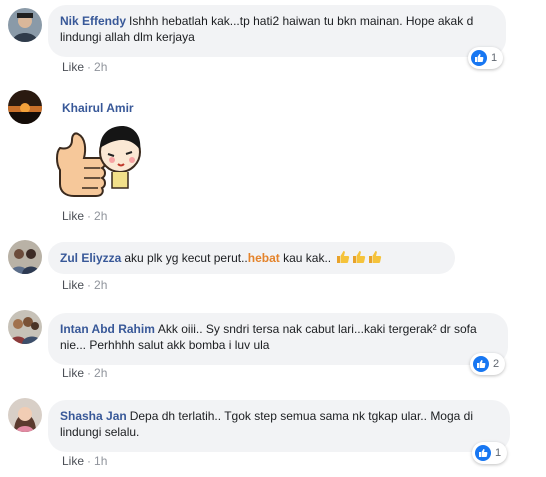  I want to click on reactions-badge: 2, so click(488, 364).